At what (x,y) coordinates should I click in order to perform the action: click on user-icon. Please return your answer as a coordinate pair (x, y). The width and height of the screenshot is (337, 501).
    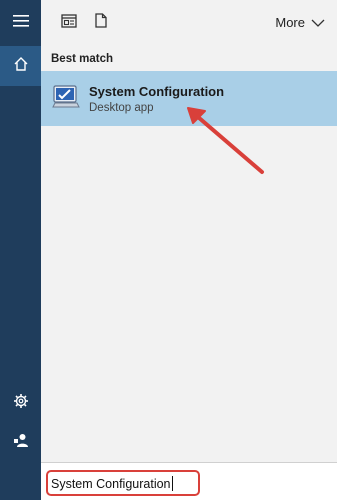
    Looking at the image, I should click on (21, 442).